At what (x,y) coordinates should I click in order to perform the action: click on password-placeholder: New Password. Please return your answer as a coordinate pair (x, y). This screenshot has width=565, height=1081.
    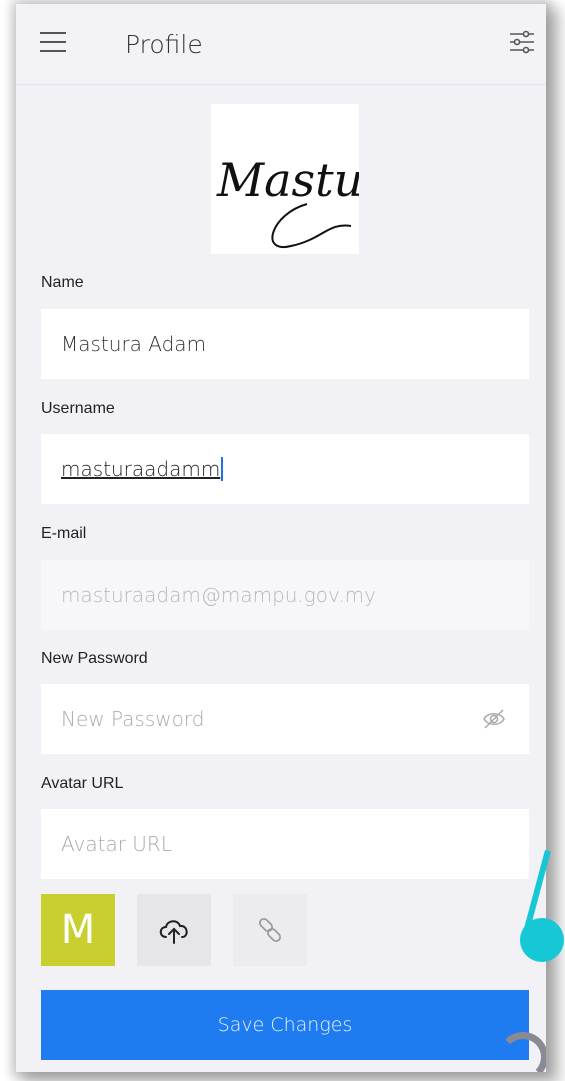
    Looking at the image, I should click on (133, 719).